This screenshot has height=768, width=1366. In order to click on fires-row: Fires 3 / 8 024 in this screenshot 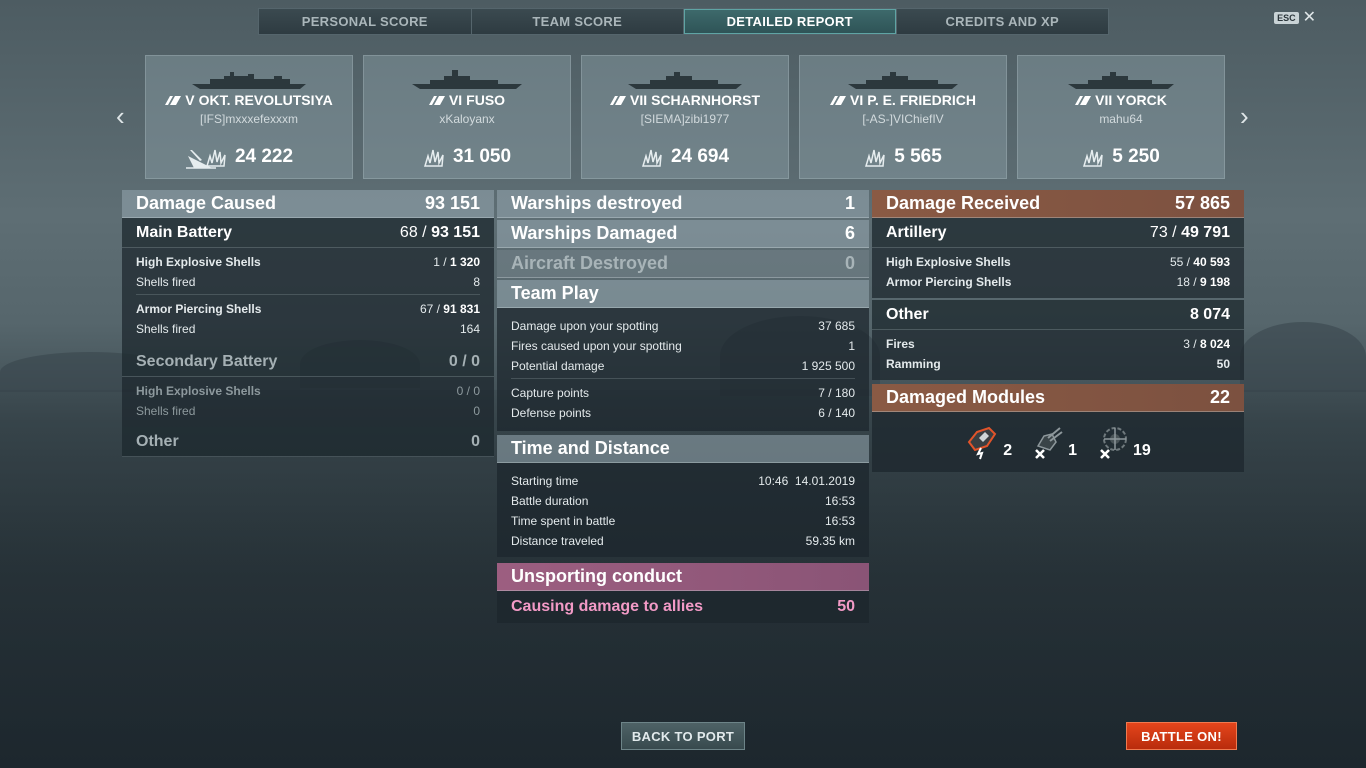, I will do `click(1058, 344)`.